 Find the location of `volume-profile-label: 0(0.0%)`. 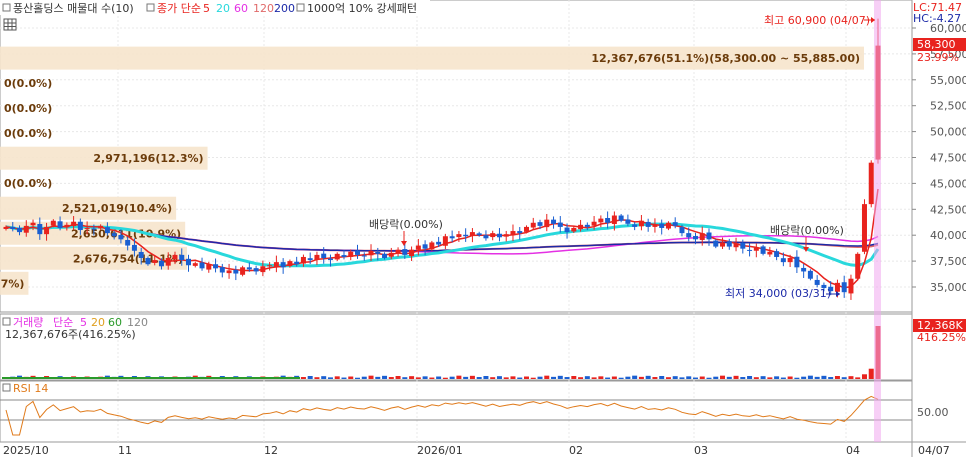

volume-profile-label: 0(0.0%) is located at coordinates (28, 183).